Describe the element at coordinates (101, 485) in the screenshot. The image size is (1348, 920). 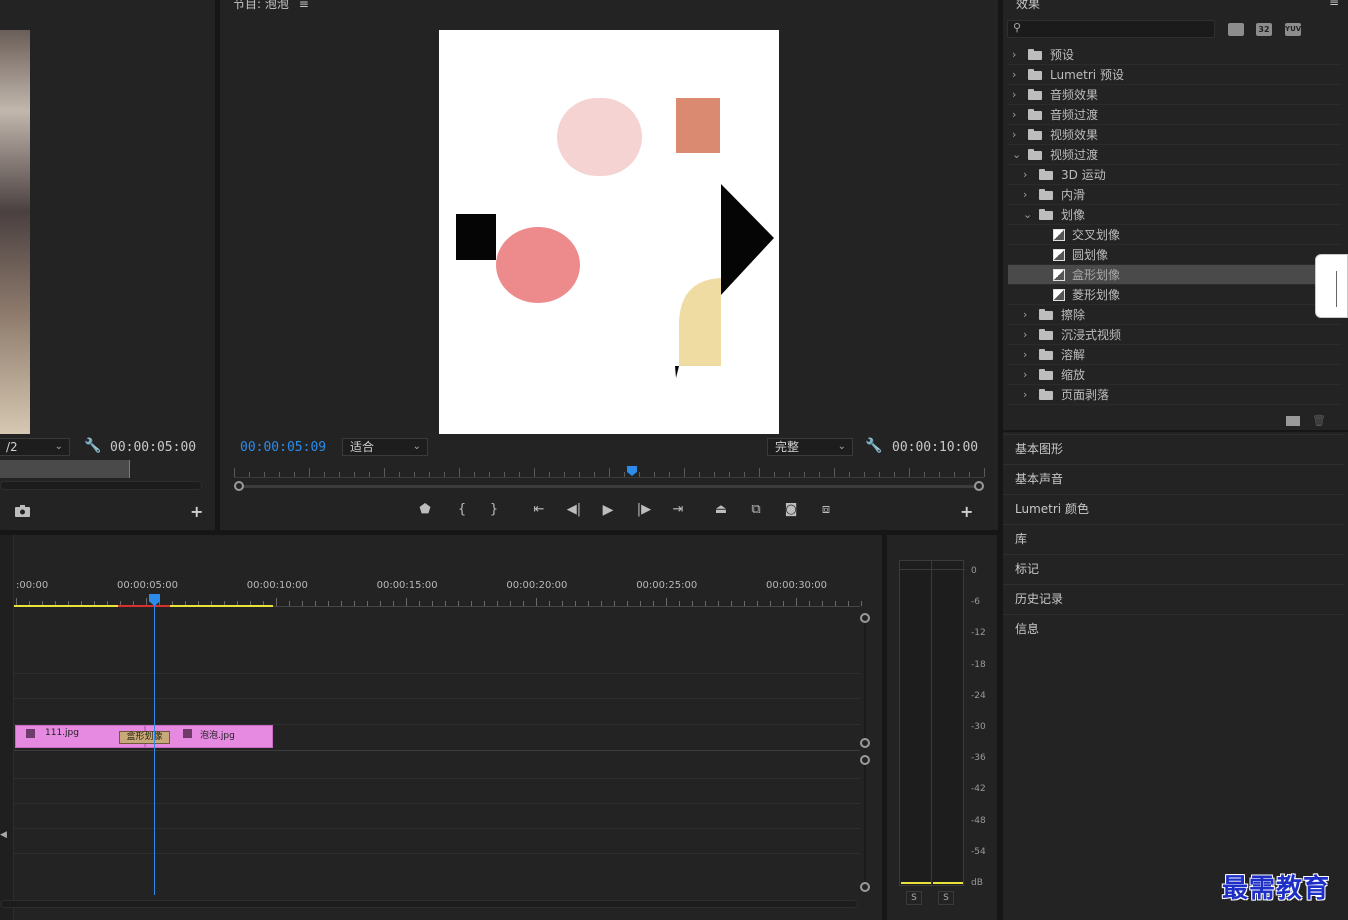
I see `source-scroll-bar` at that location.